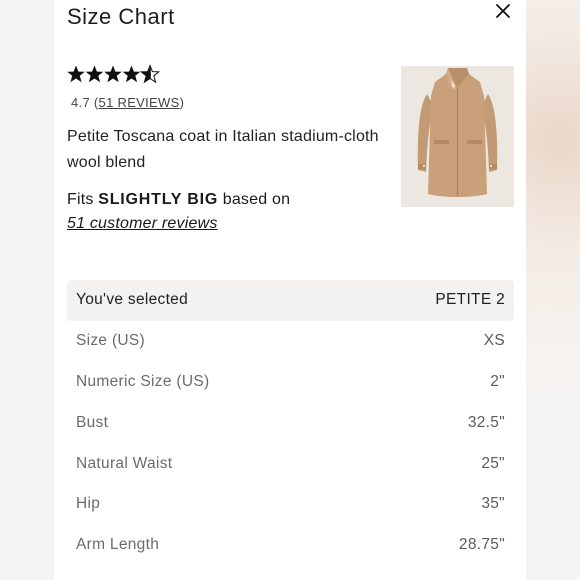  I want to click on fit-suffix: based on, so click(256, 199).